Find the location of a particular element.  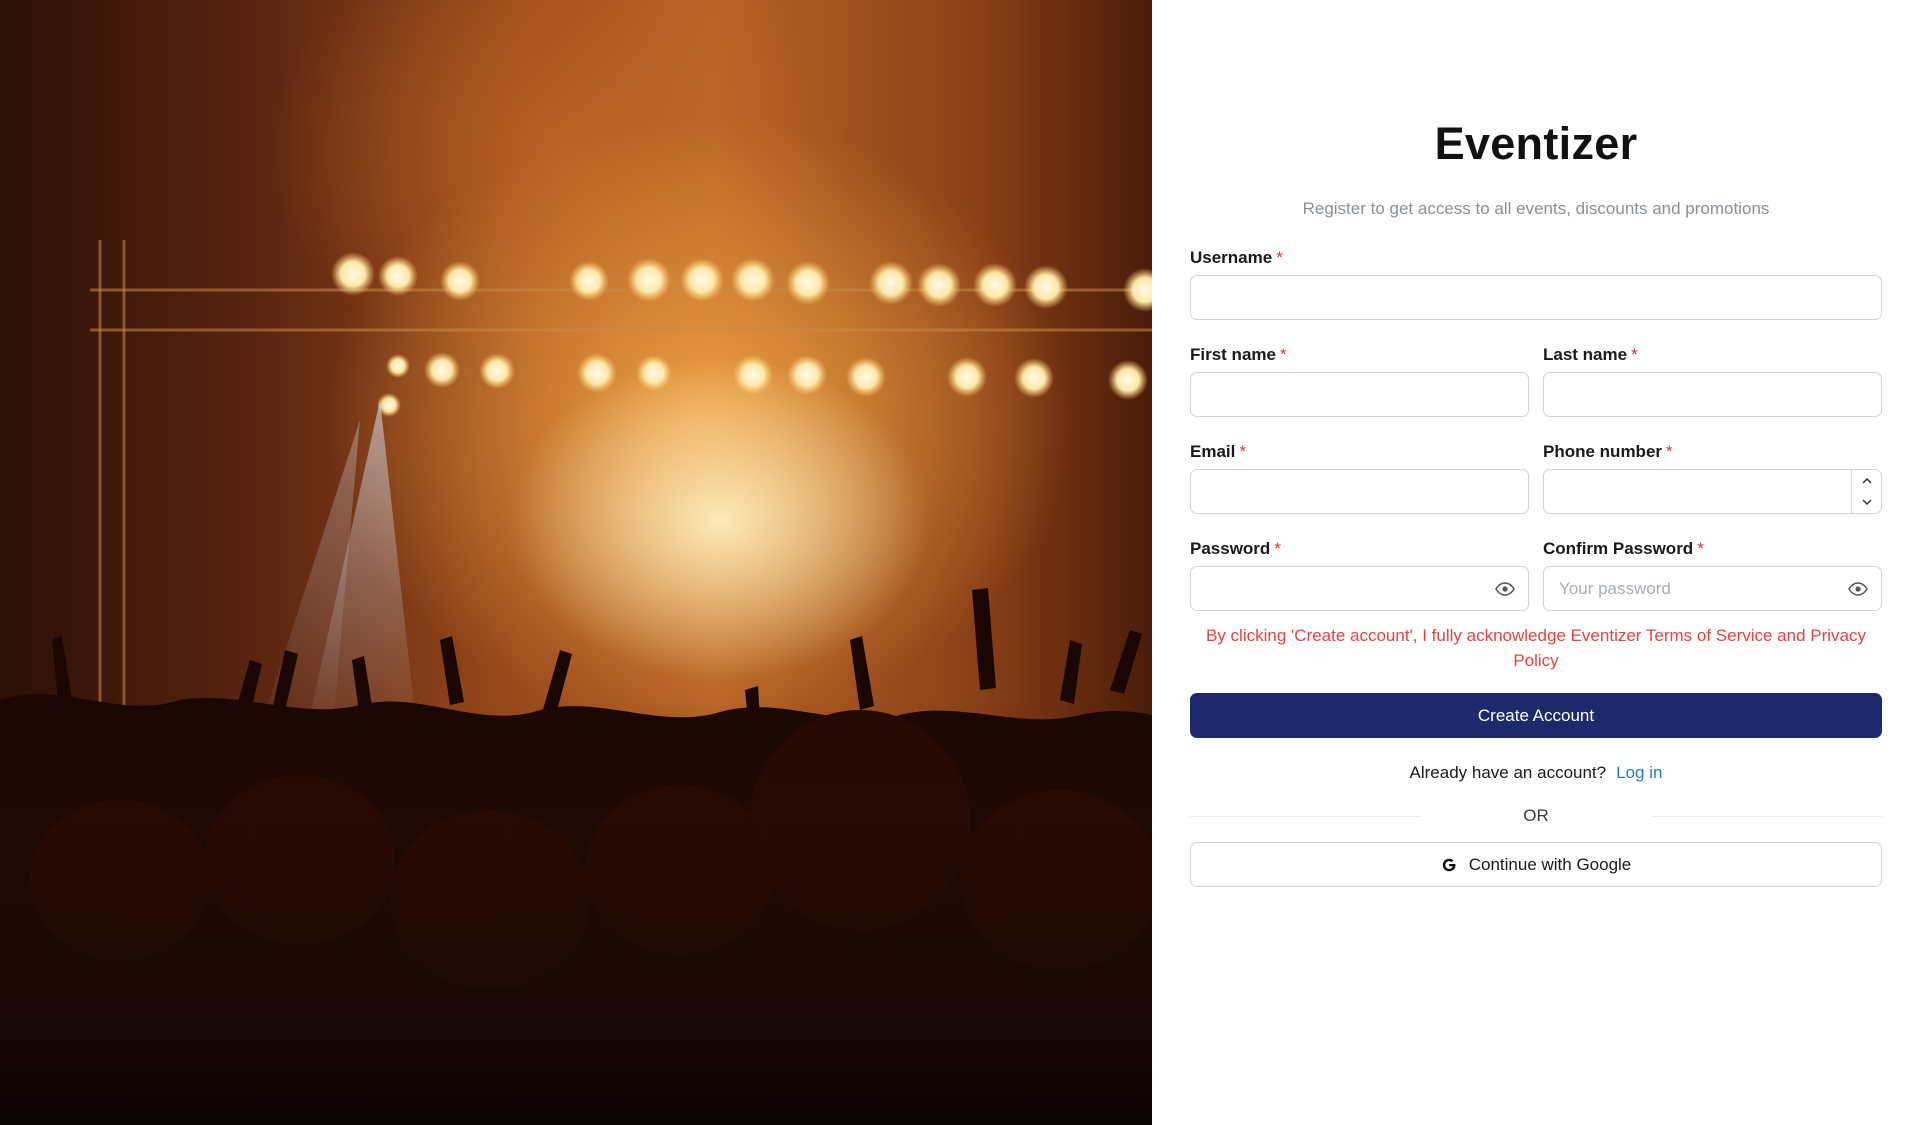

chevron-down-icon is located at coordinates (1866, 502).